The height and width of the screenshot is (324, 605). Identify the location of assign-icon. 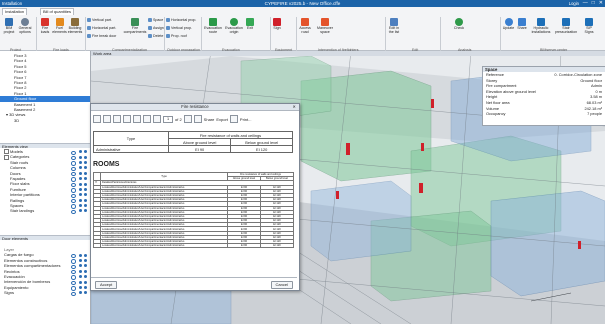
(150, 28).